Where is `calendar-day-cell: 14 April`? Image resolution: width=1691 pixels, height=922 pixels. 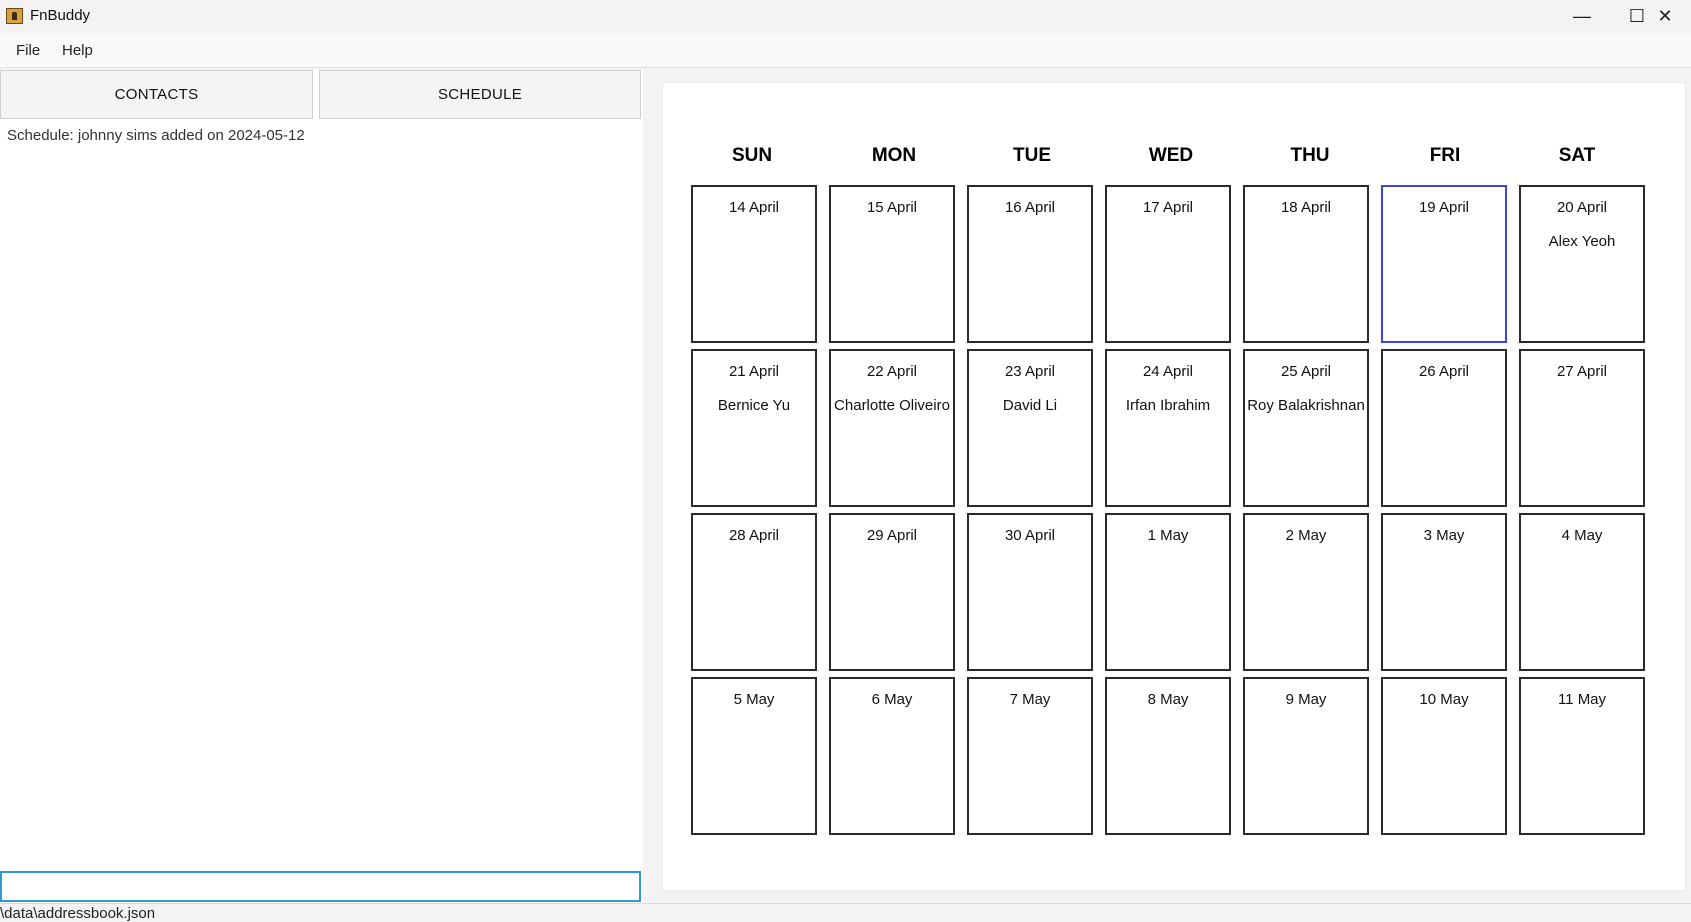 calendar-day-cell: 14 April is located at coordinates (754, 264).